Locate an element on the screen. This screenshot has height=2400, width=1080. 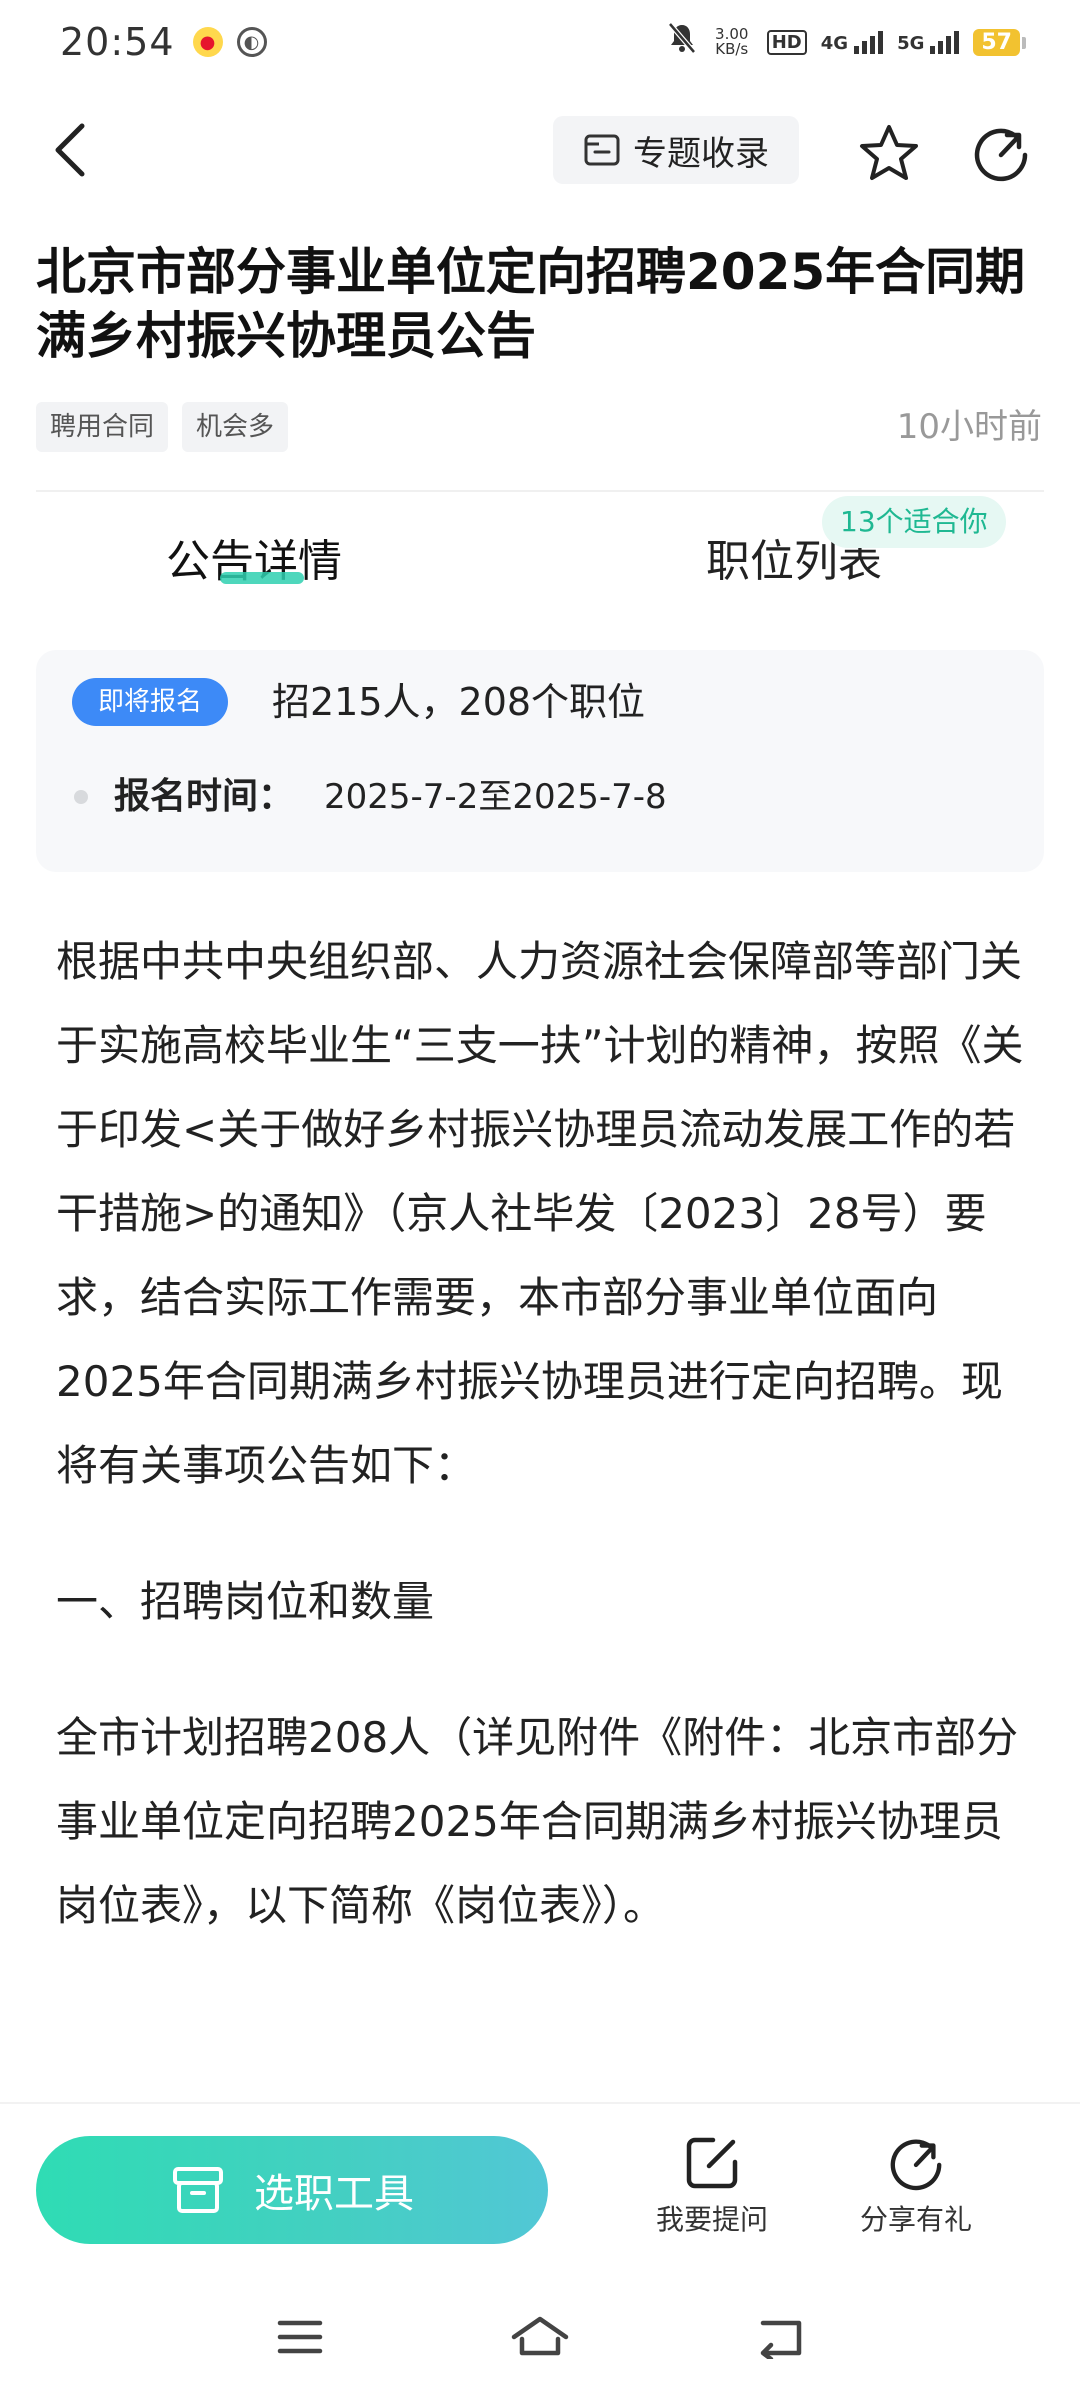
network-speed: 3.00 KB/s is located at coordinates (732, 42).